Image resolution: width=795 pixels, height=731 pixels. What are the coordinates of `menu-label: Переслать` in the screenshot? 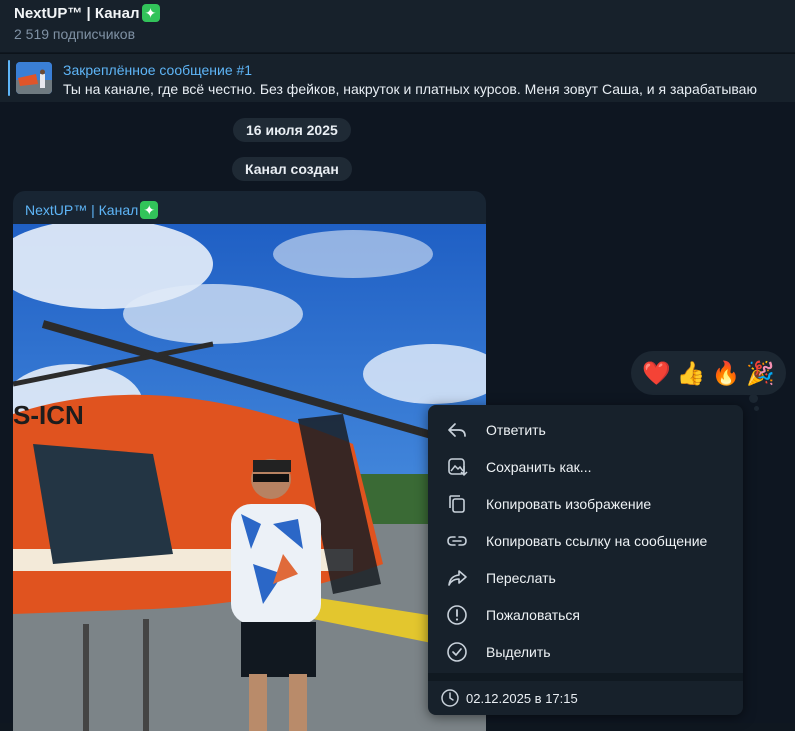 It's located at (521, 577).